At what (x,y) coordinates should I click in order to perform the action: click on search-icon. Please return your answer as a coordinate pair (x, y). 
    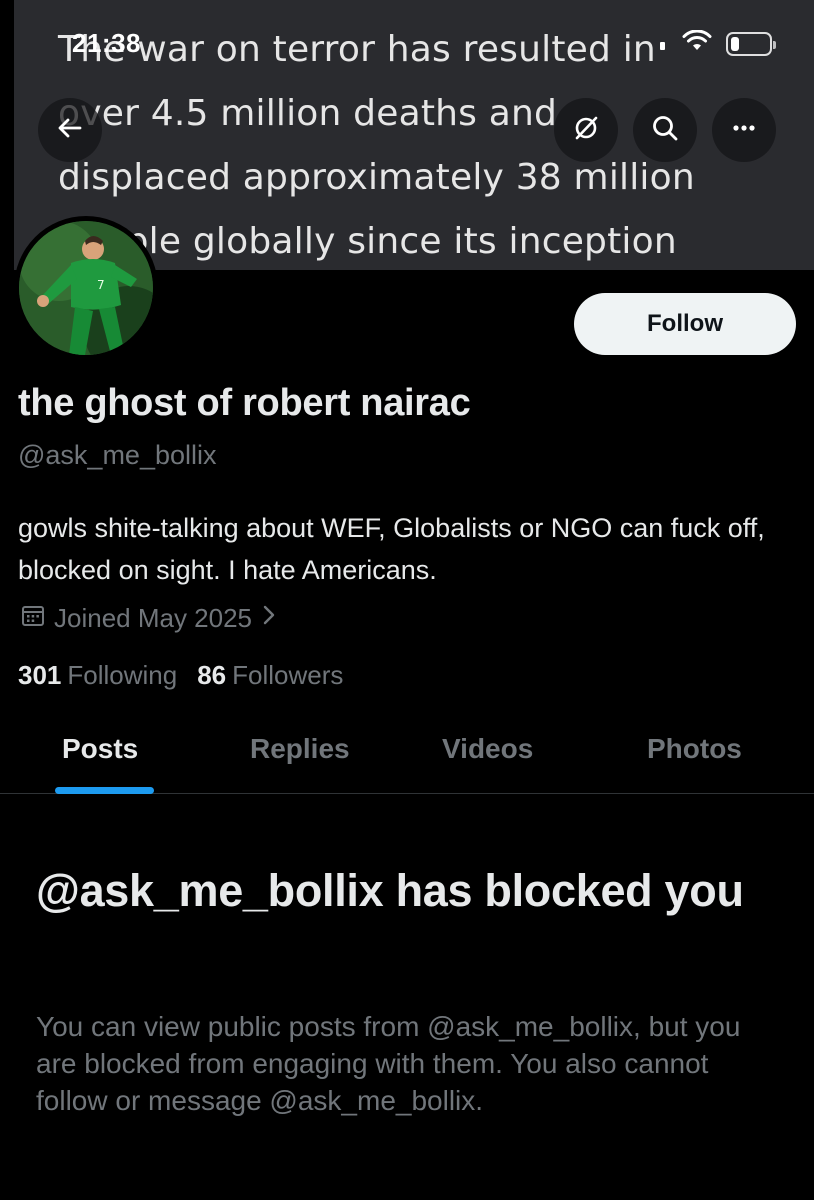
    Looking at the image, I should click on (665, 130).